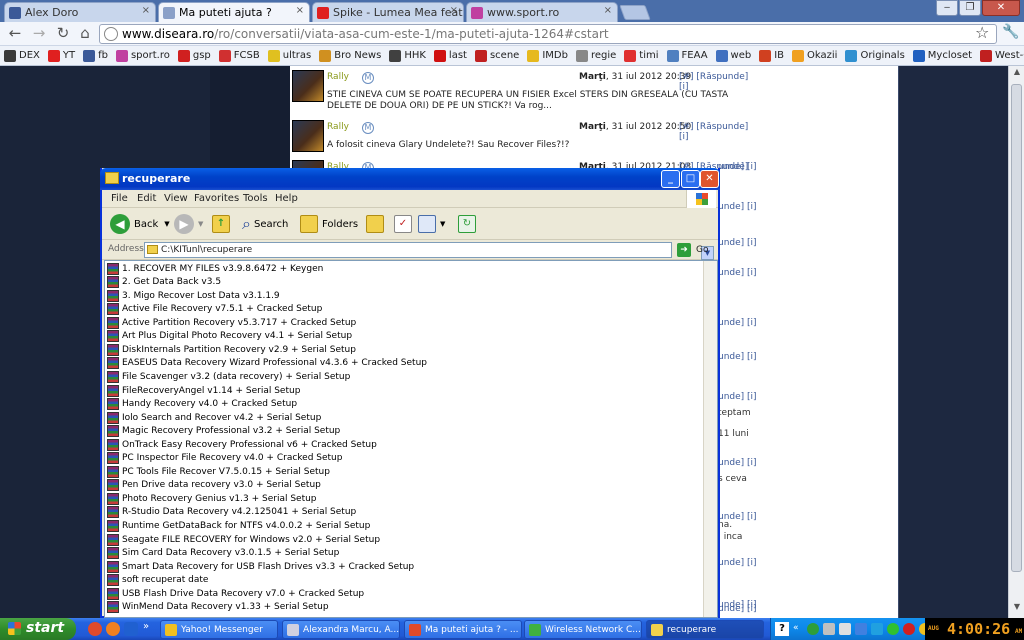 The width and height of the screenshot is (1024, 640). Describe the element at coordinates (265, 224) in the screenshot. I see `search-button: ⌕ Search` at that location.